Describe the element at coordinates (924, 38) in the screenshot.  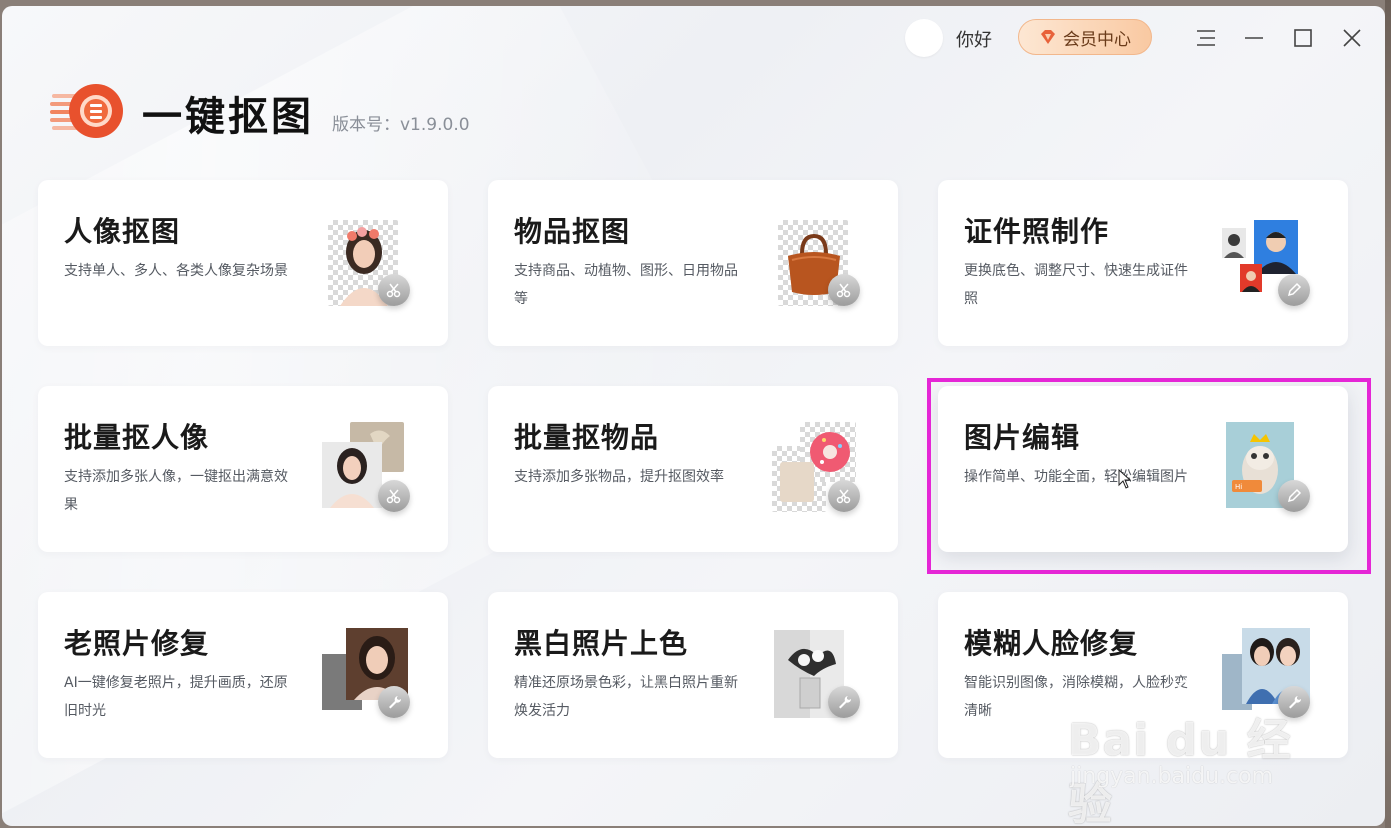
I see `avatar` at that location.